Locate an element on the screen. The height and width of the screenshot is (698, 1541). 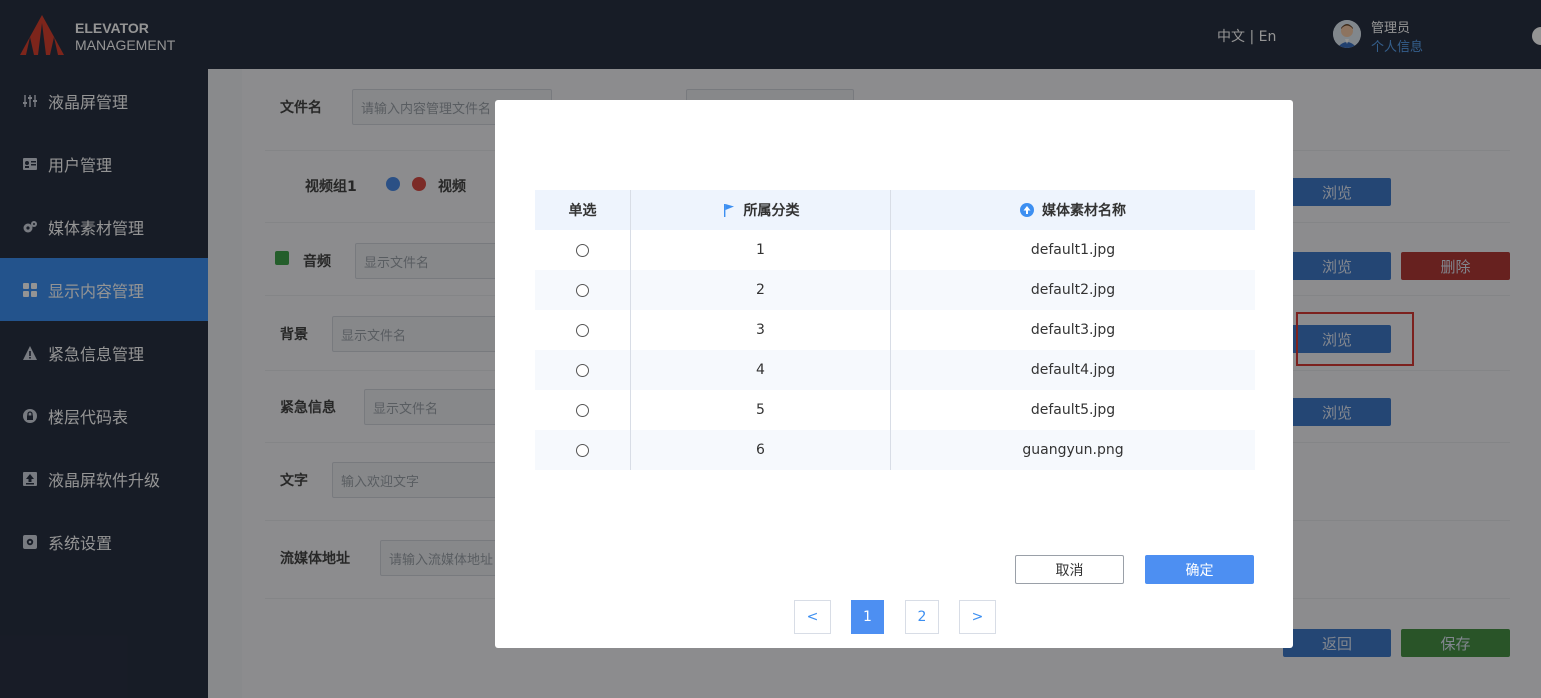
col-media-name: 媒体素材名称 is located at coordinates (1073, 210).